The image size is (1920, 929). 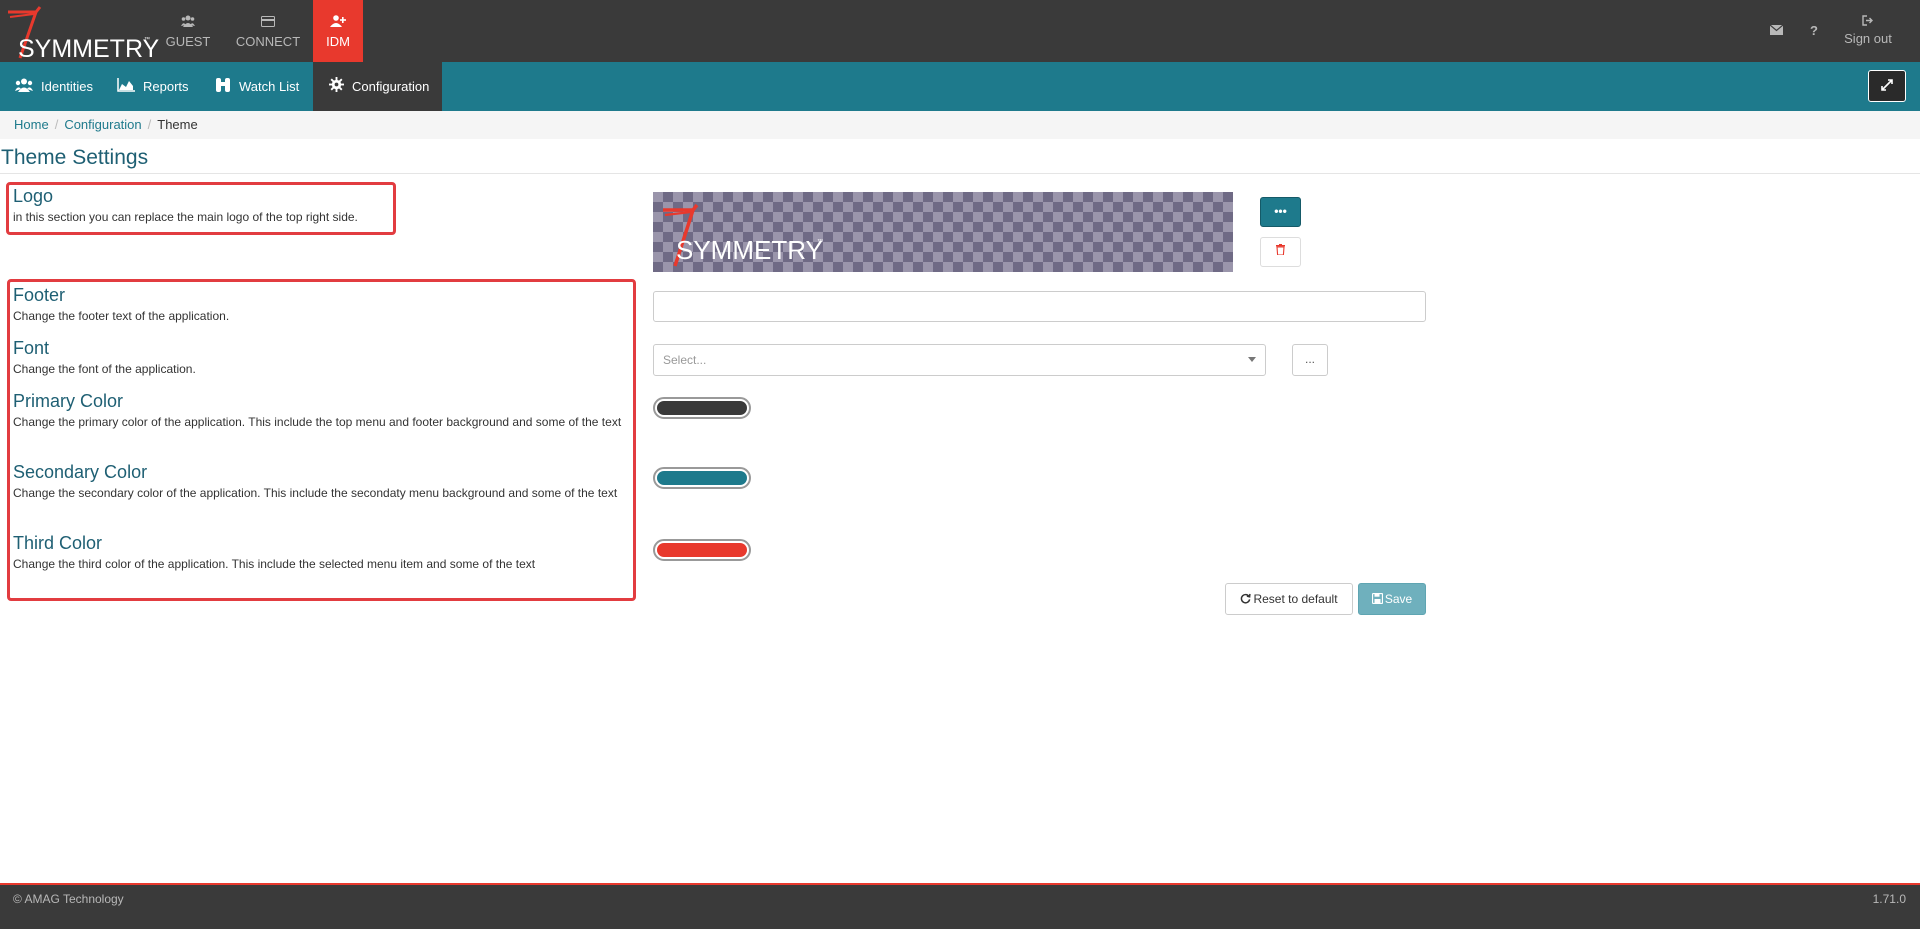 What do you see at coordinates (960, 31) in the screenshot?
I see `top-bar: SYMMETRY ™ GUEST CONNECT IDM ? Sign out` at bounding box center [960, 31].